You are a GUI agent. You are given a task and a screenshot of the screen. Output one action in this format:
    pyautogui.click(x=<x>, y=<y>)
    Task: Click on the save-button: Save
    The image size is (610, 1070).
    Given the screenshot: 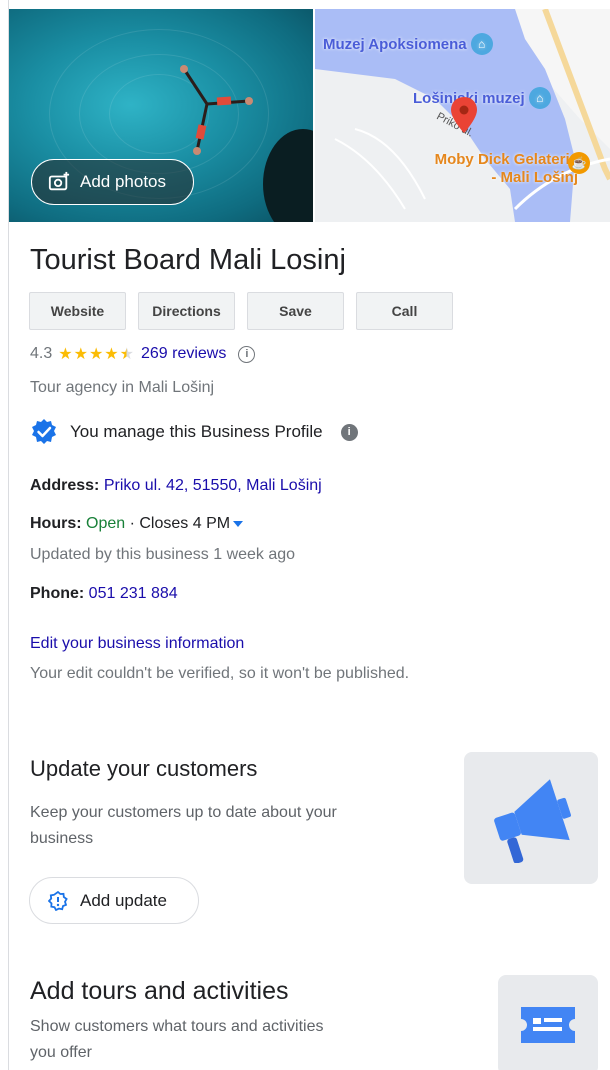 What is the action you would take?
    pyautogui.click(x=295, y=311)
    